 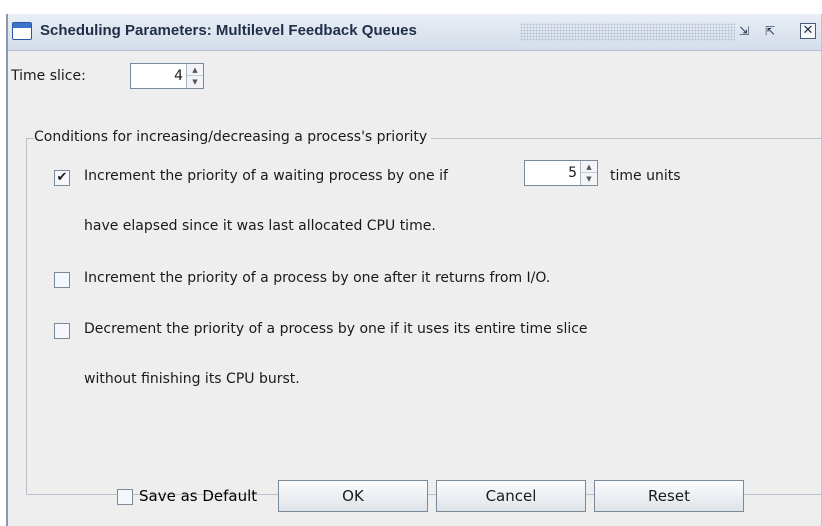 I want to click on time-slice-label: Time slice:, so click(x=48, y=76).